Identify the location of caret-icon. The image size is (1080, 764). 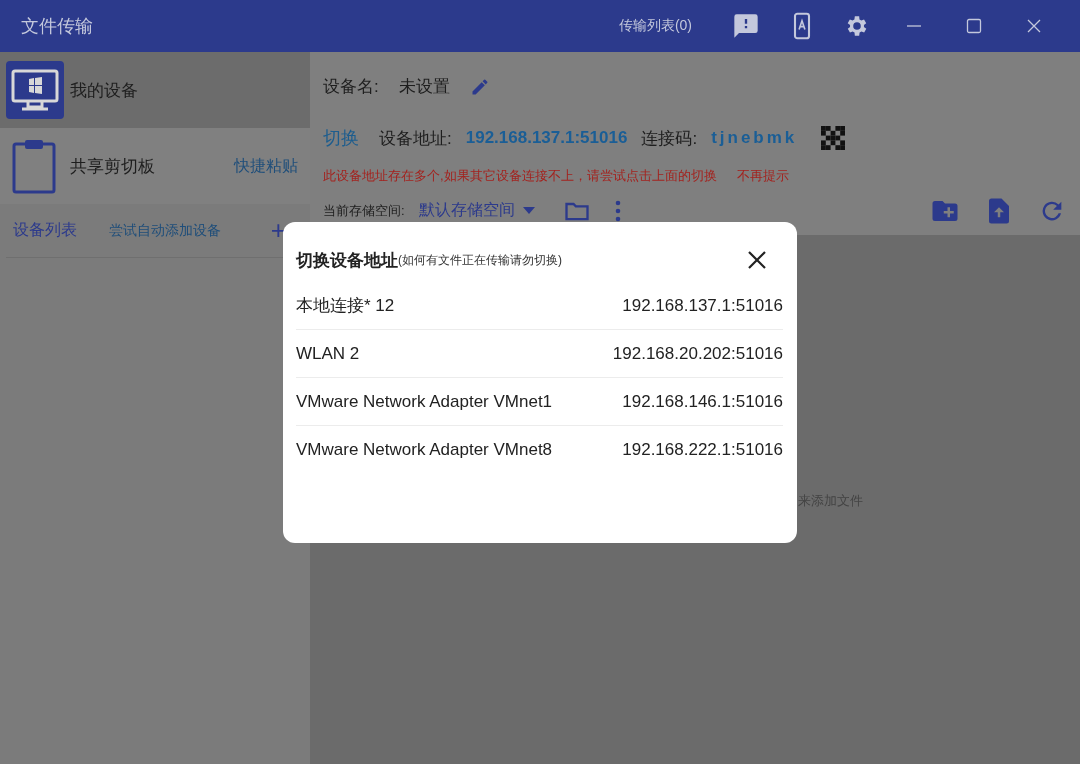
(528, 210).